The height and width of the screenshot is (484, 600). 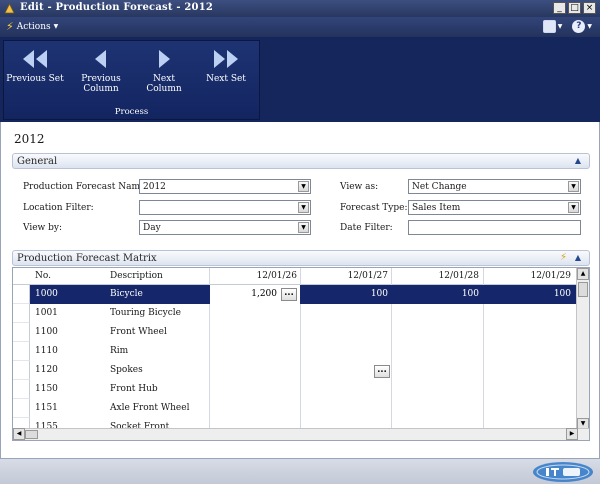 What do you see at coordinates (264, 294) in the screenshot?
I see `cell-date-1: 1,200` at bounding box center [264, 294].